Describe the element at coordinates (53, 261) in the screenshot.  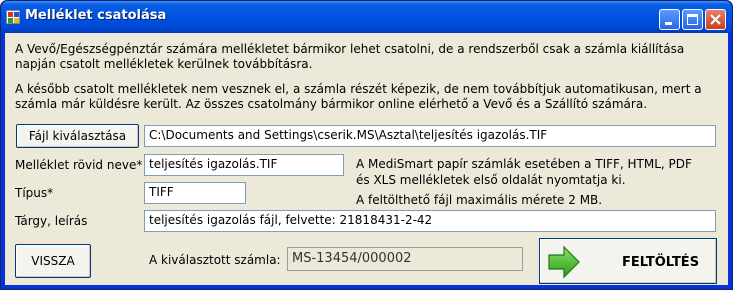
I see `back-button: VISSZA` at that location.